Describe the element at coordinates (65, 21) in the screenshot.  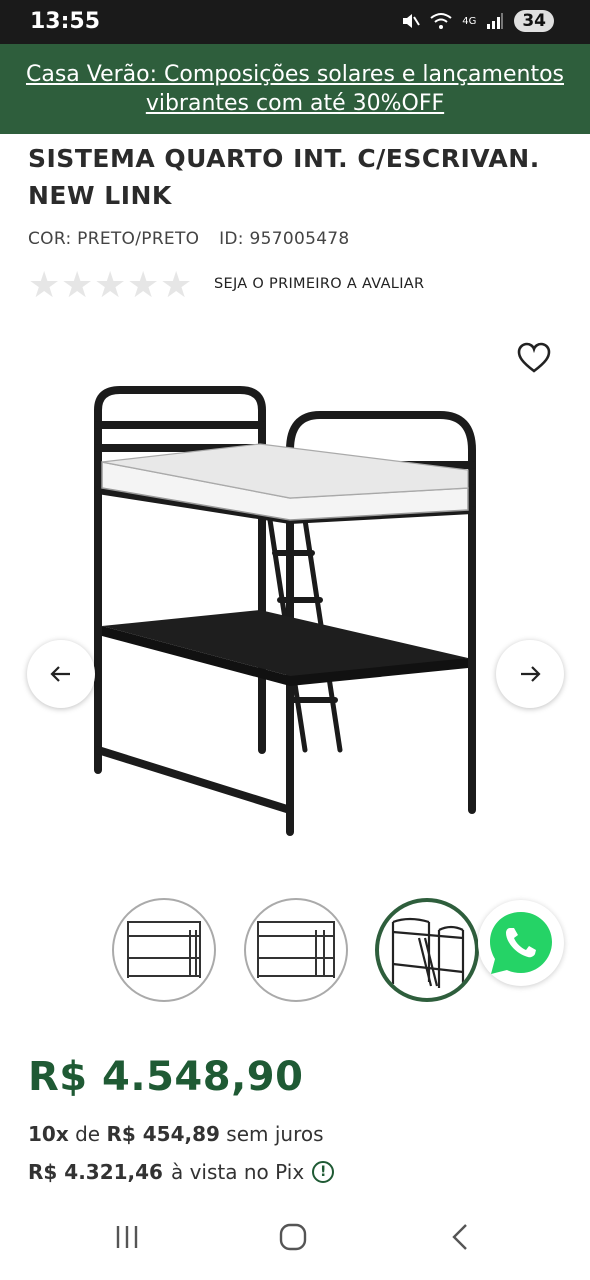
I see `status-time: 13:55` at that location.